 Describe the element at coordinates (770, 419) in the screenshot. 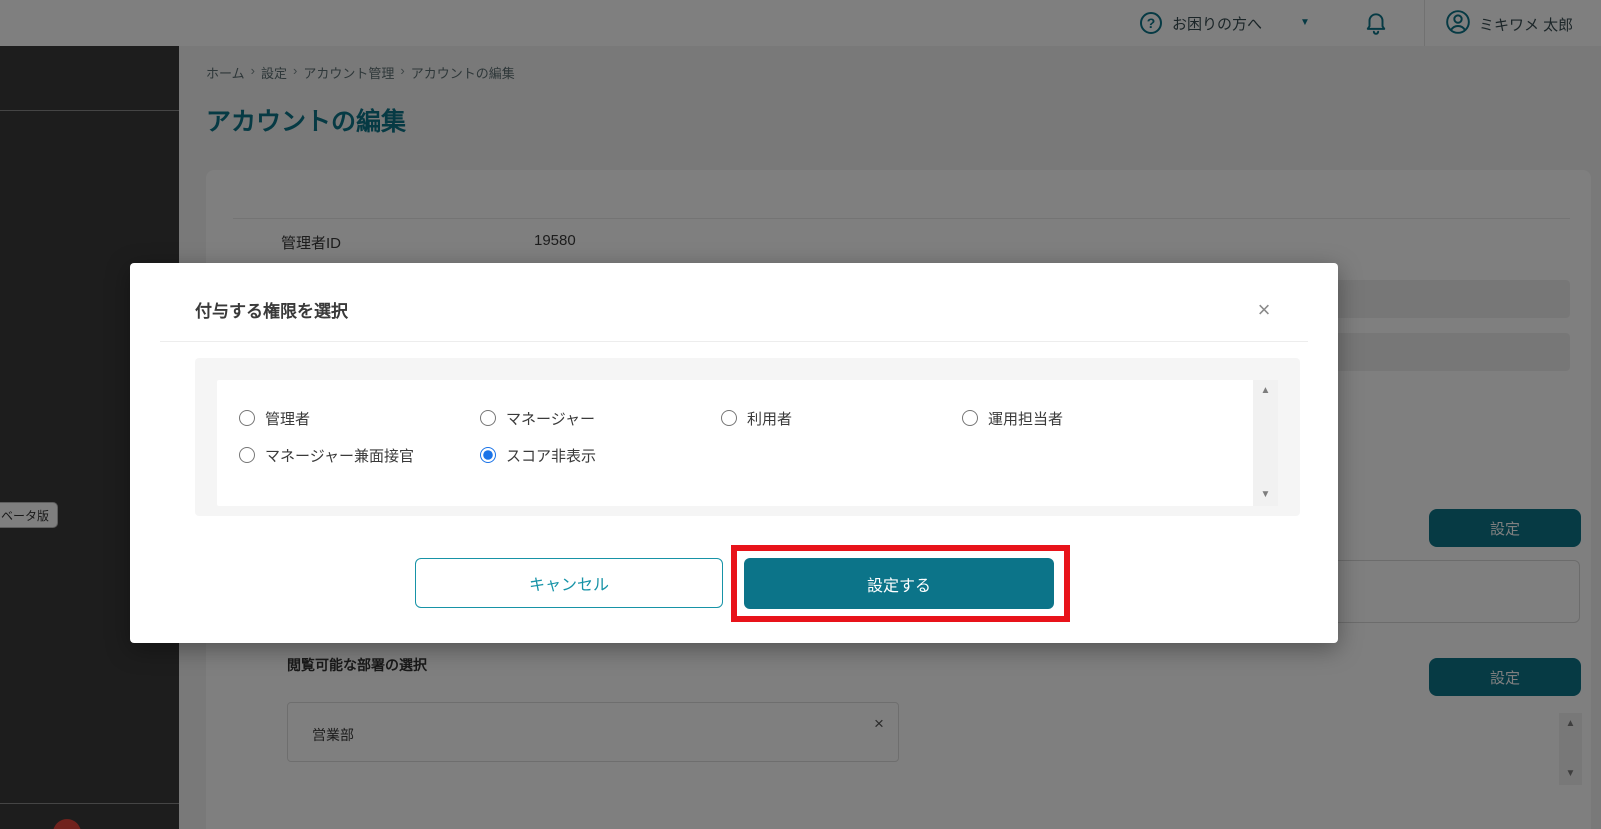

I see `radio-label: 利用者` at that location.